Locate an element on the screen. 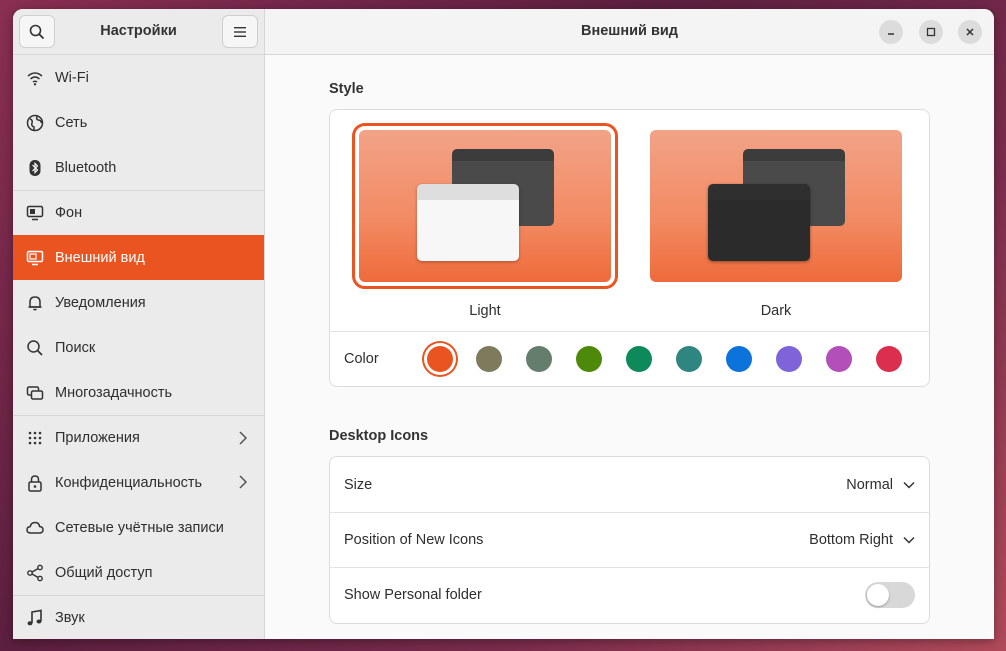 Image resolution: width=1006 pixels, height=651 pixels. sidebar-header: Настройки is located at coordinates (138, 32).